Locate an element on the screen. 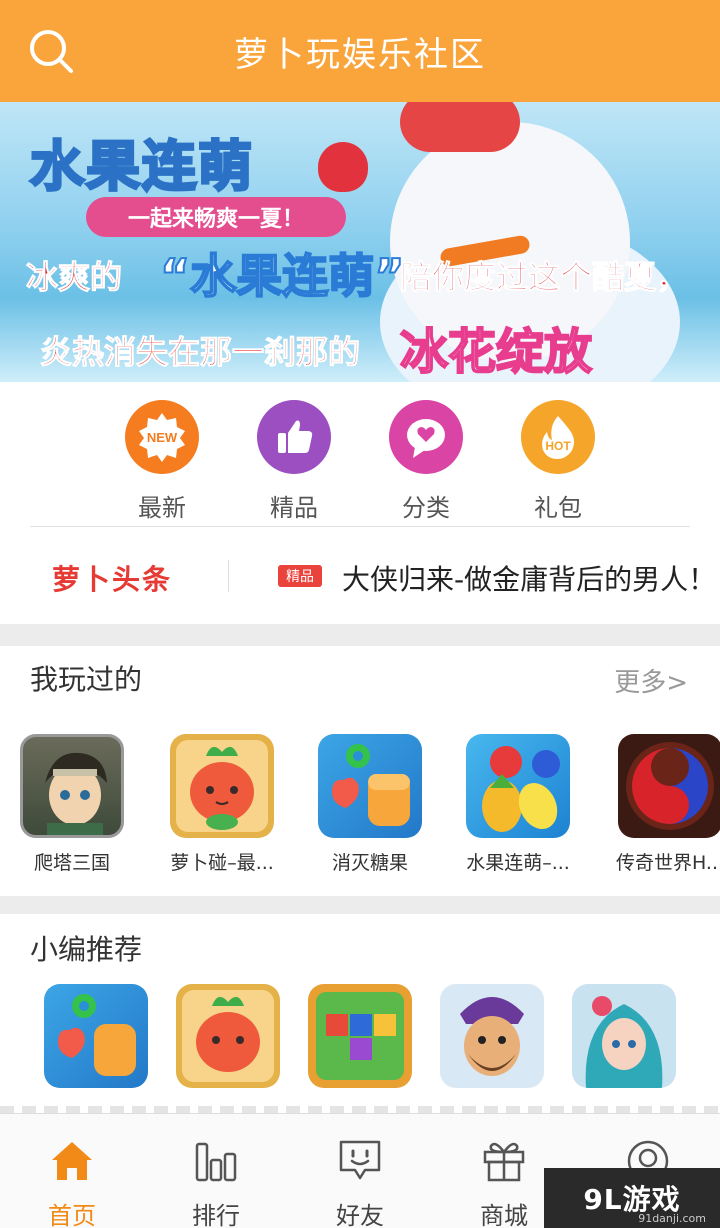 The width and height of the screenshot is (720, 1228). nav-item-category: 分类 is located at coordinates (426, 461).